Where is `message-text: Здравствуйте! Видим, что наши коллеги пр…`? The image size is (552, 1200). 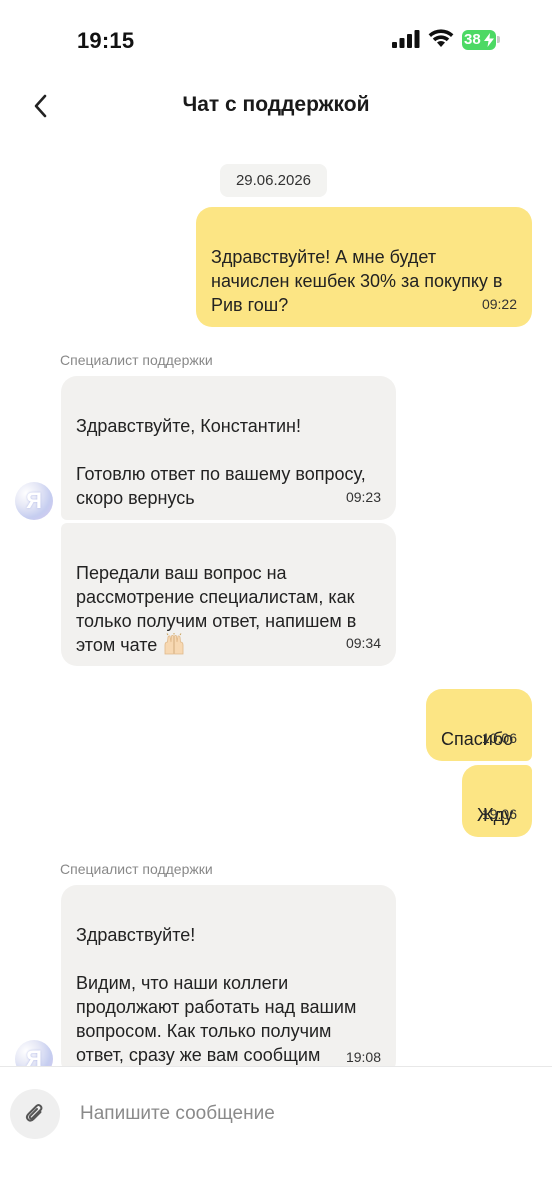 message-text: Здравствуйте! Видим, что наши коллеги пр… is located at coordinates (216, 995).